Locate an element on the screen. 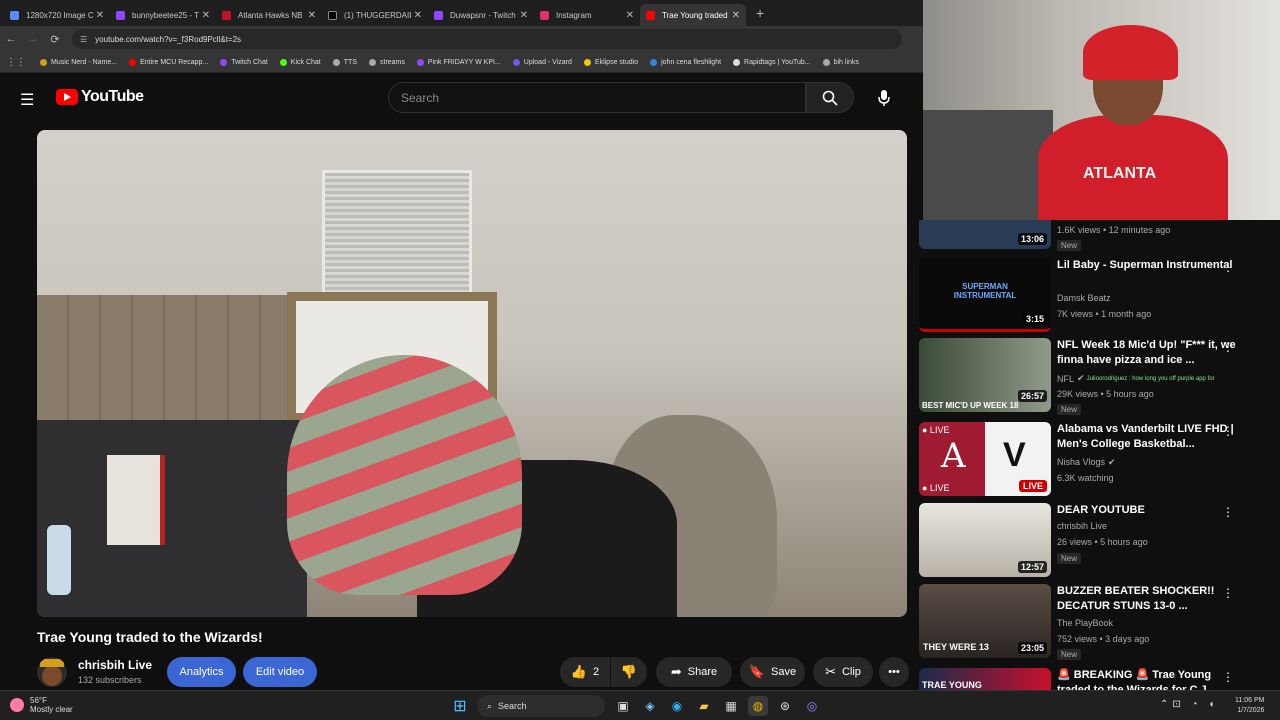 The width and height of the screenshot is (1280, 720). tab-youtube-active: Trae Young traded ✕ is located at coordinates (693, 15).